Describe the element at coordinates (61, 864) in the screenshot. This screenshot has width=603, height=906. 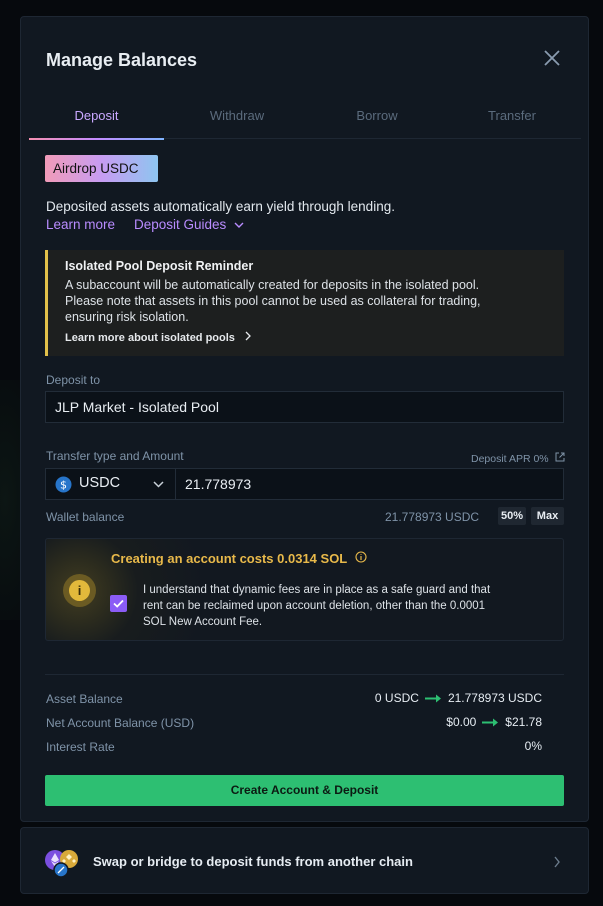
I see `chain-logos-icon` at that location.